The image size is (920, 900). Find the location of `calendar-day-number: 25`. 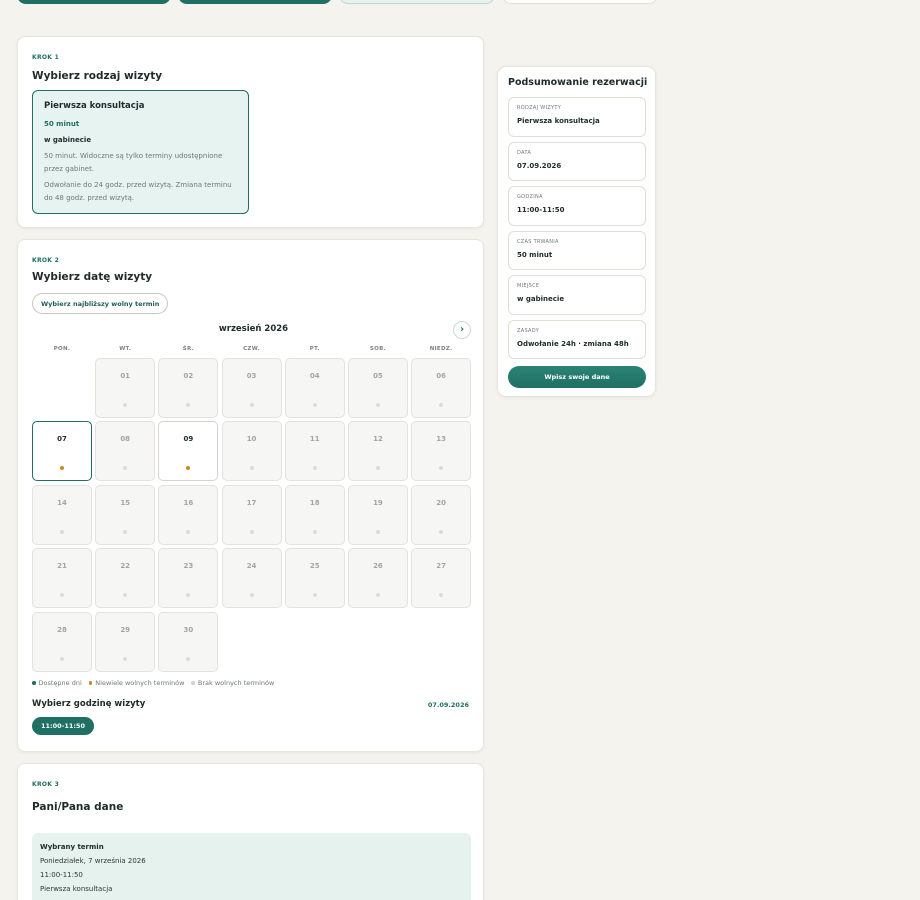

calendar-day-number: 25 is located at coordinates (314, 566).